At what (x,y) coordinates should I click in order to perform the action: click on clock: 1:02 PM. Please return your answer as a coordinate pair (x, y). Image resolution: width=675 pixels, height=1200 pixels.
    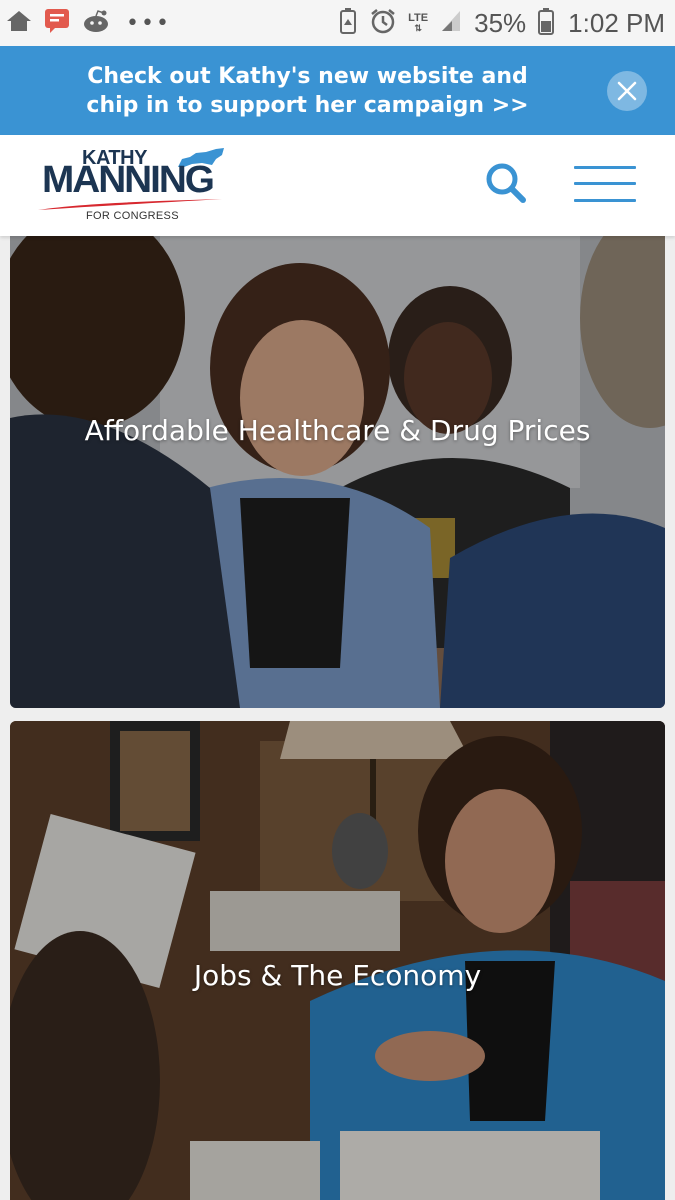
    Looking at the image, I should click on (616, 22).